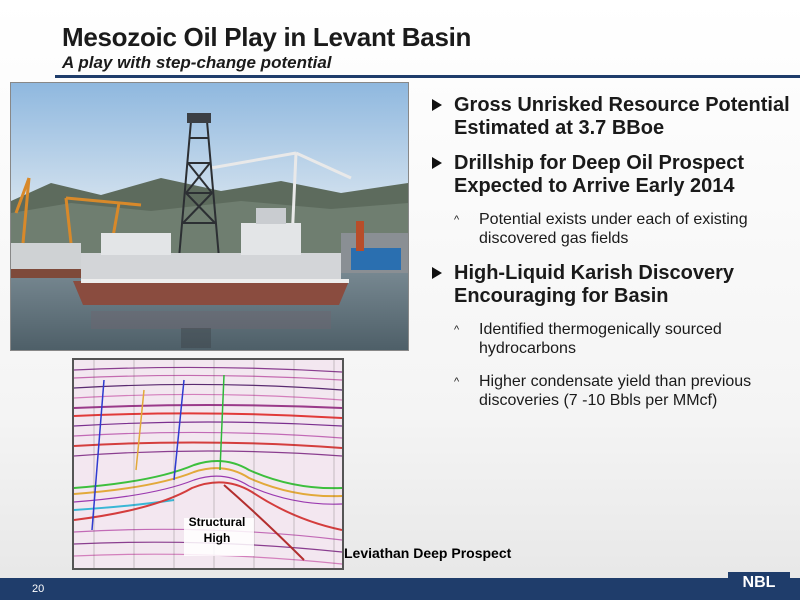 This screenshot has height=600, width=800. I want to click on page-number: 20, so click(38, 589).